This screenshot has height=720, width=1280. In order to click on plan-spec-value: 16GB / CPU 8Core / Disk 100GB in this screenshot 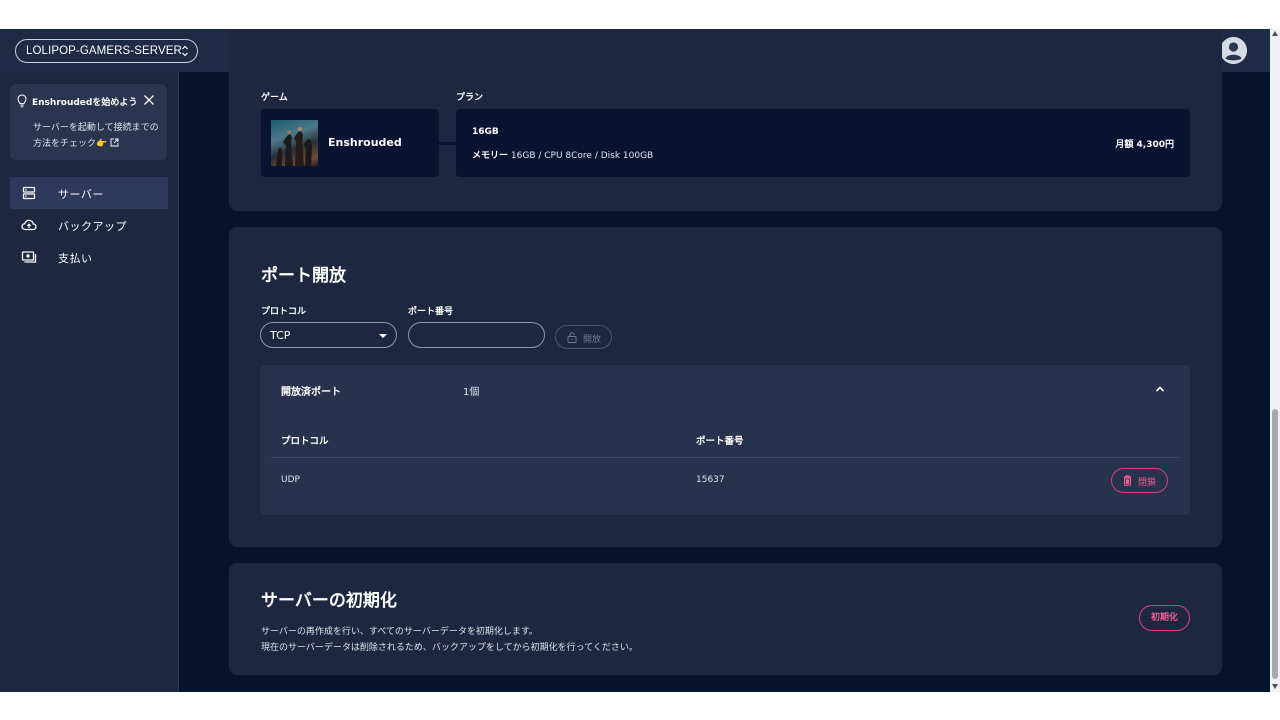, I will do `click(582, 156)`.